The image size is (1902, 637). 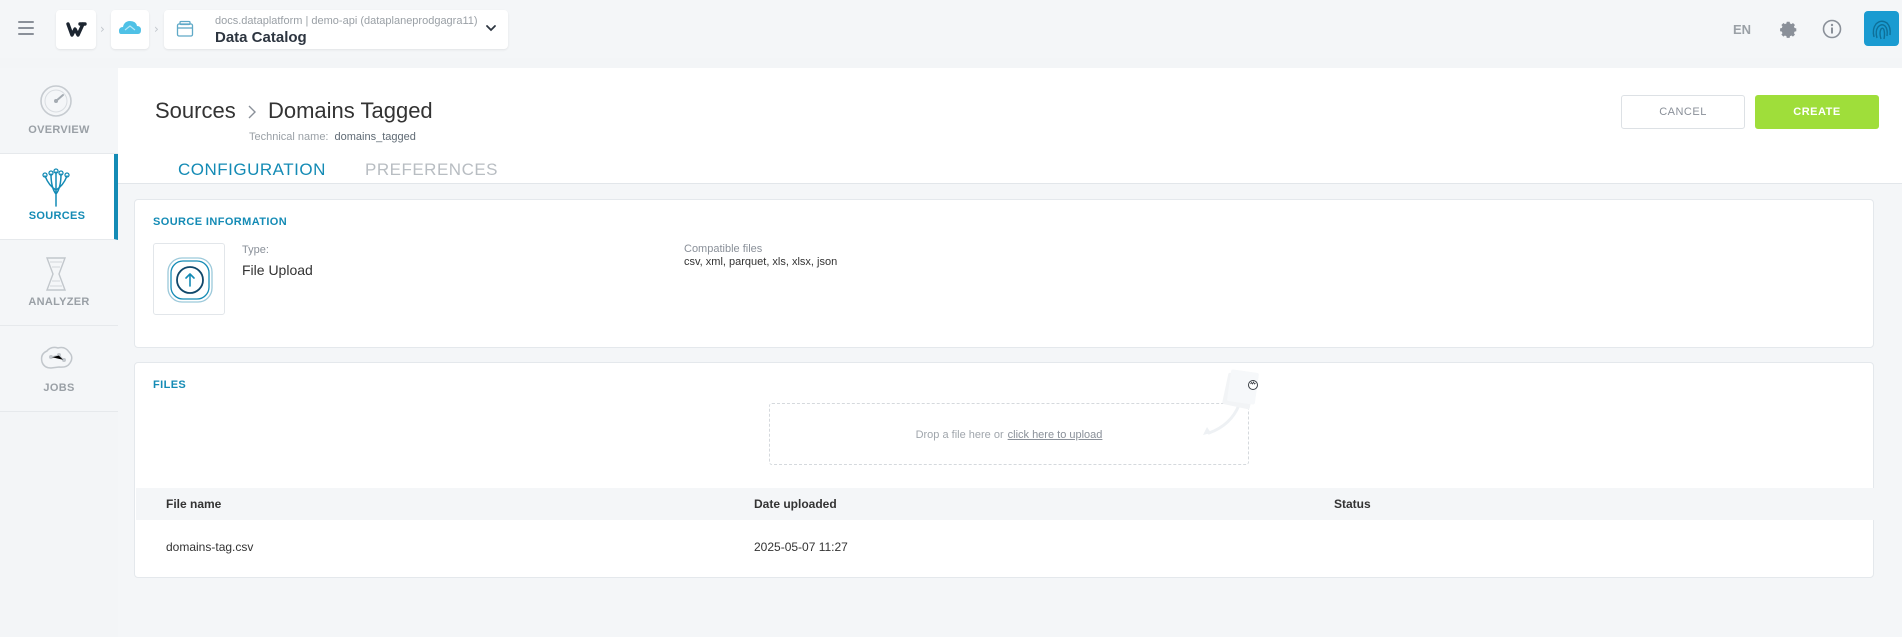 I want to click on fingerprint-icon, so click(x=1881, y=30).